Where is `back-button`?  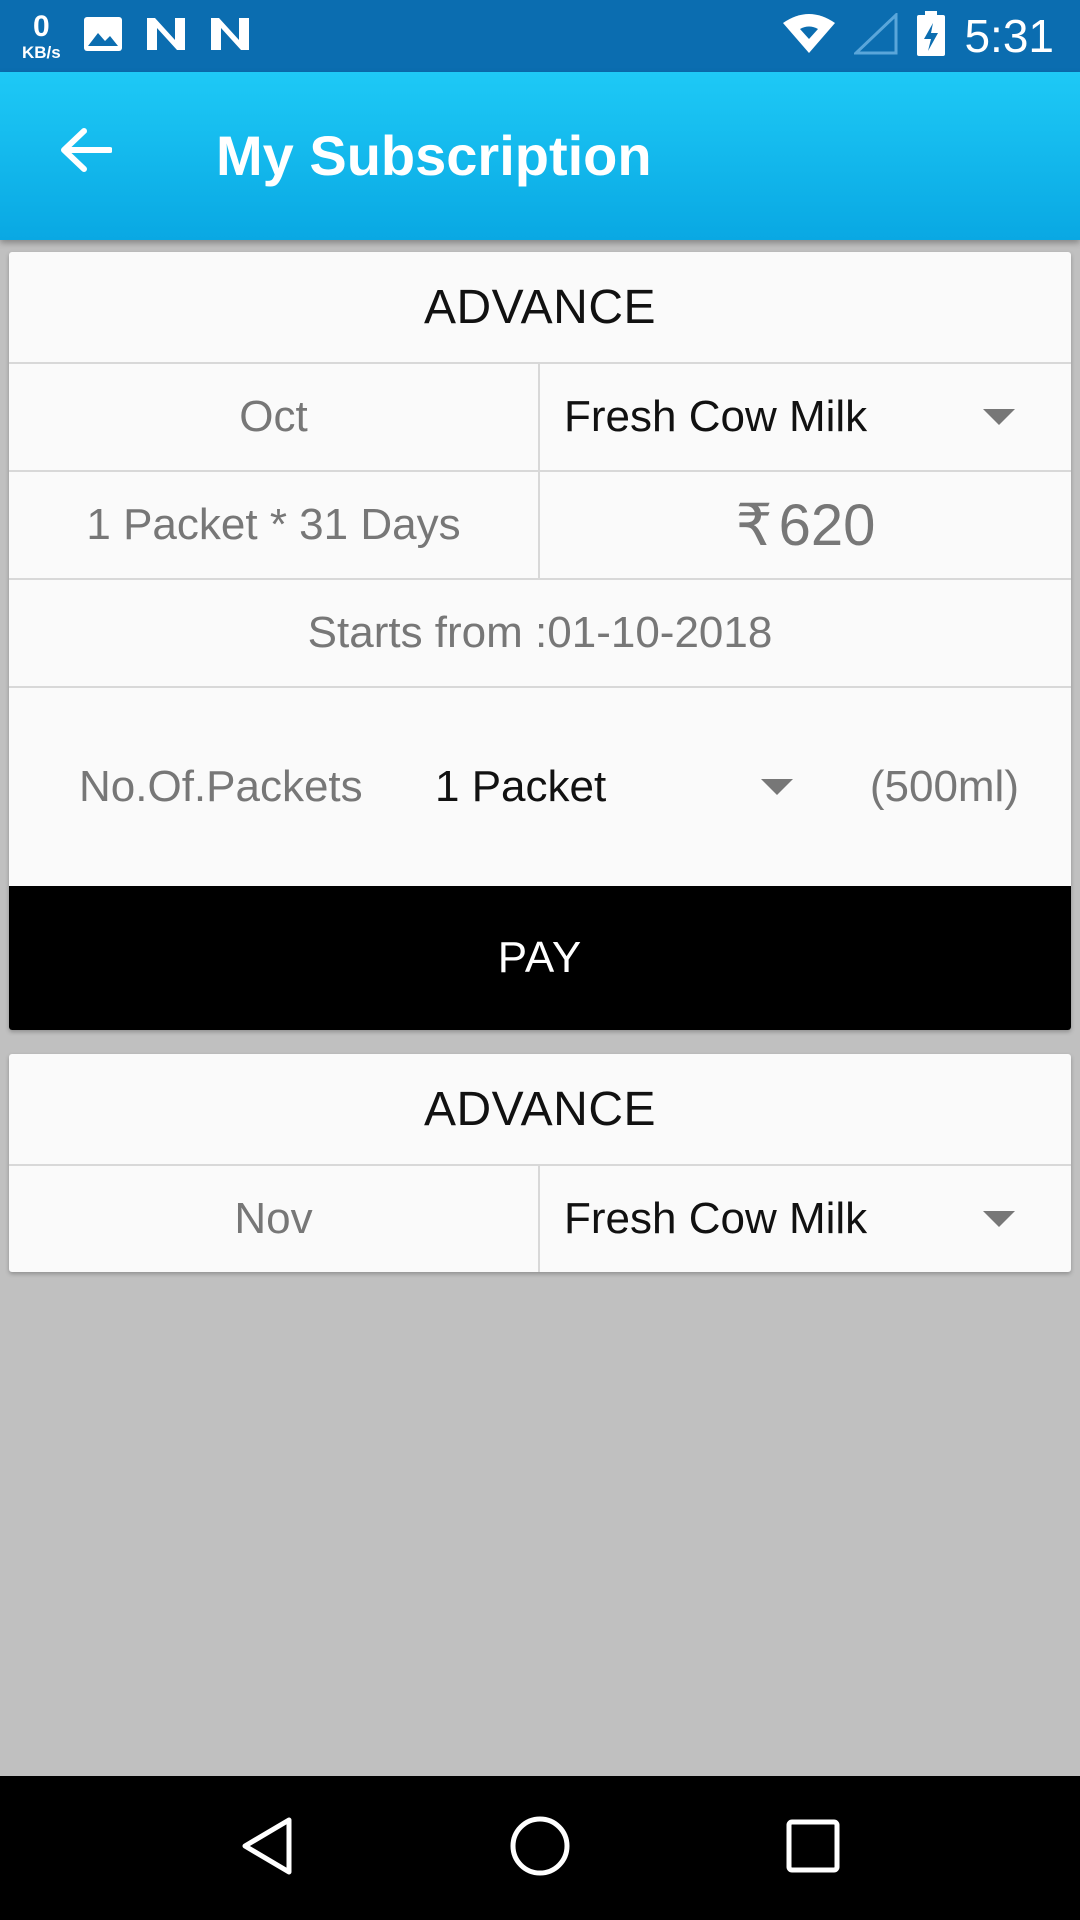 back-button is located at coordinates (86, 152).